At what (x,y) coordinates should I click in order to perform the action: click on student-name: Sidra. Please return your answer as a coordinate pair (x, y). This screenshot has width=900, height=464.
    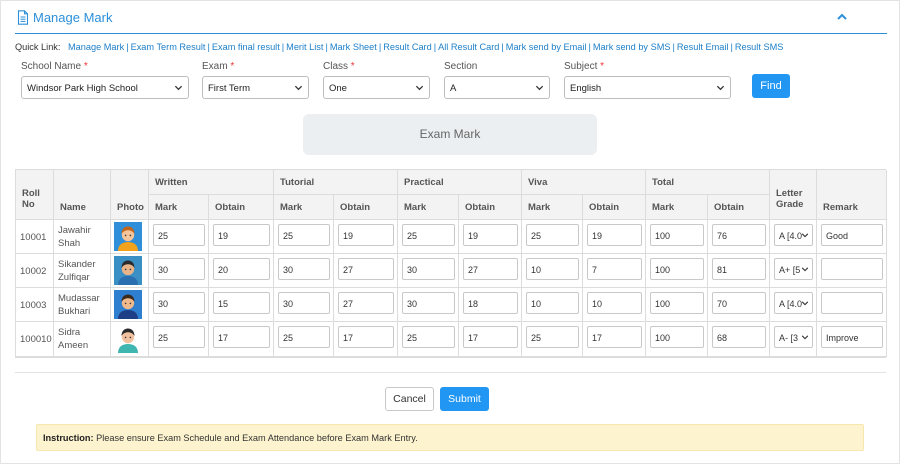
    Looking at the image, I should click on (69, 332).